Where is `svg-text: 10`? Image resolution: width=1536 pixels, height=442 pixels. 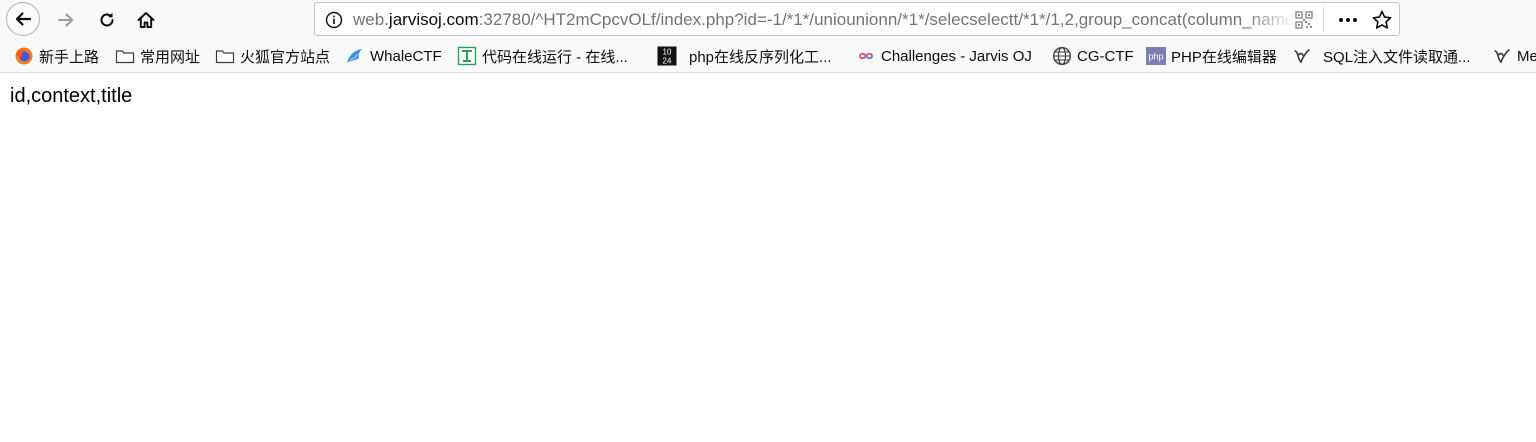
svg-text: 10 is located at coordinates (667, 52).